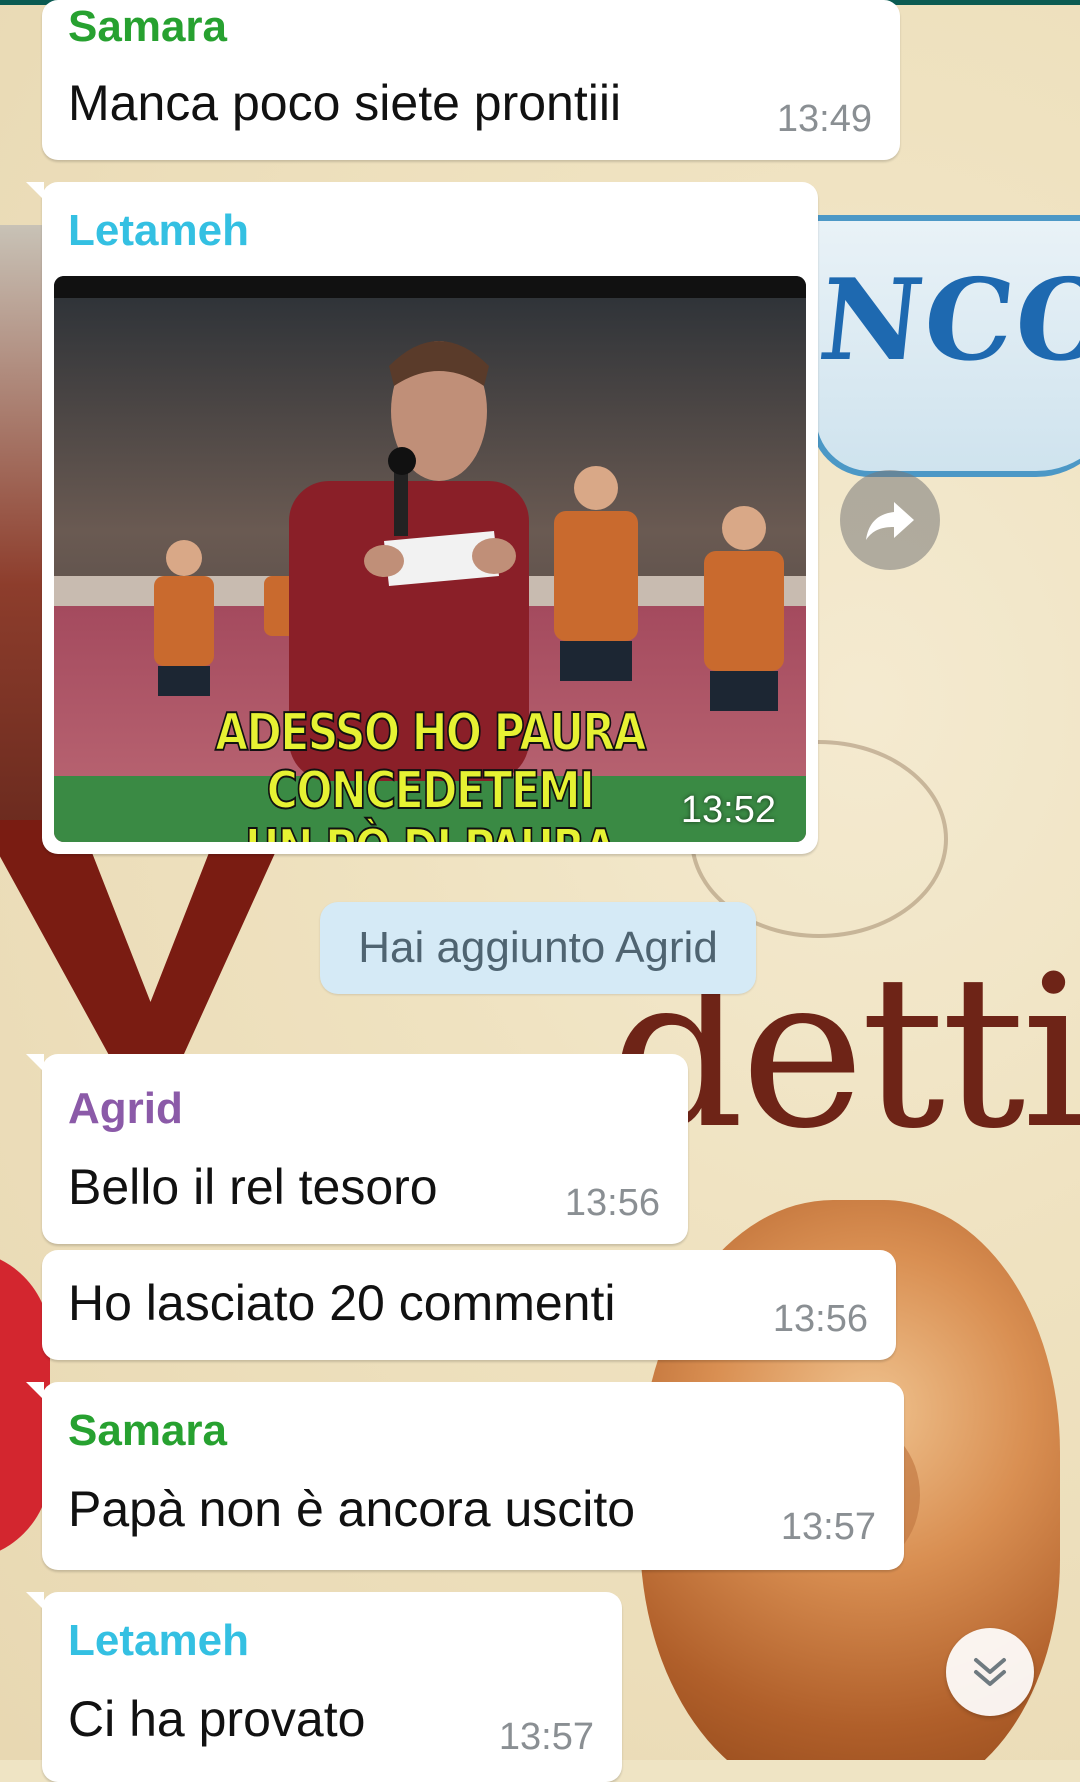 This screenshot has width=1080, height=1782. What do you see at coordinates (342, 1303) in the screenshot?
I see `message-text: Ho lasciato 20 commenti` at bounding box center [342, 1303].